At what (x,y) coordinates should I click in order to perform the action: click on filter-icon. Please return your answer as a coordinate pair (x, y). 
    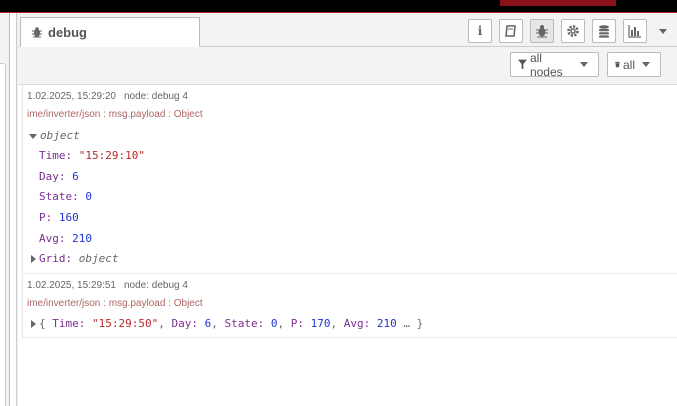
    Looking at the image, I should click on (522, 64).